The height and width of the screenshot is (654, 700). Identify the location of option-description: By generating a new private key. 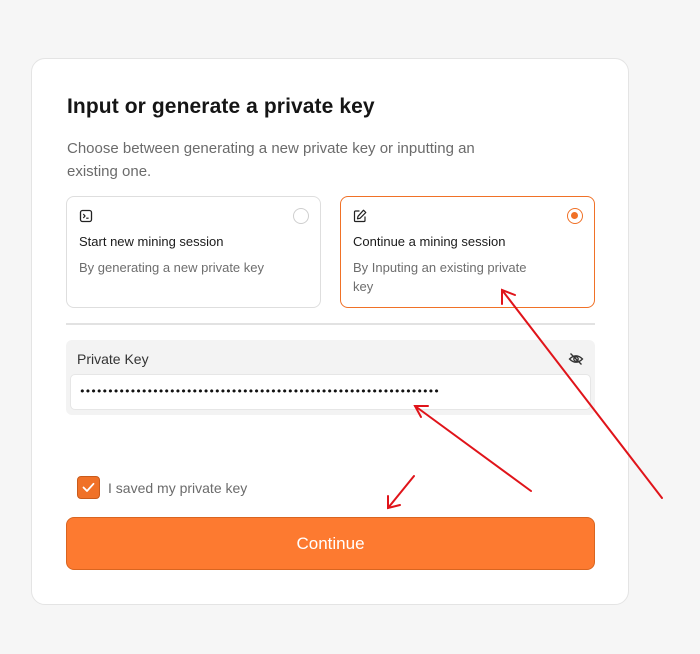
(171, 267).